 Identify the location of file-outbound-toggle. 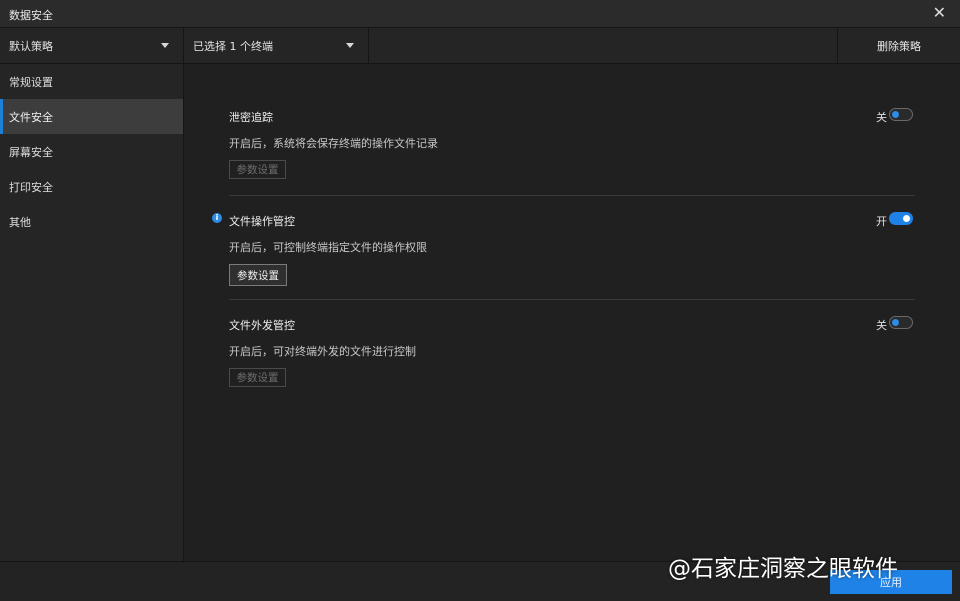
(901, 322).